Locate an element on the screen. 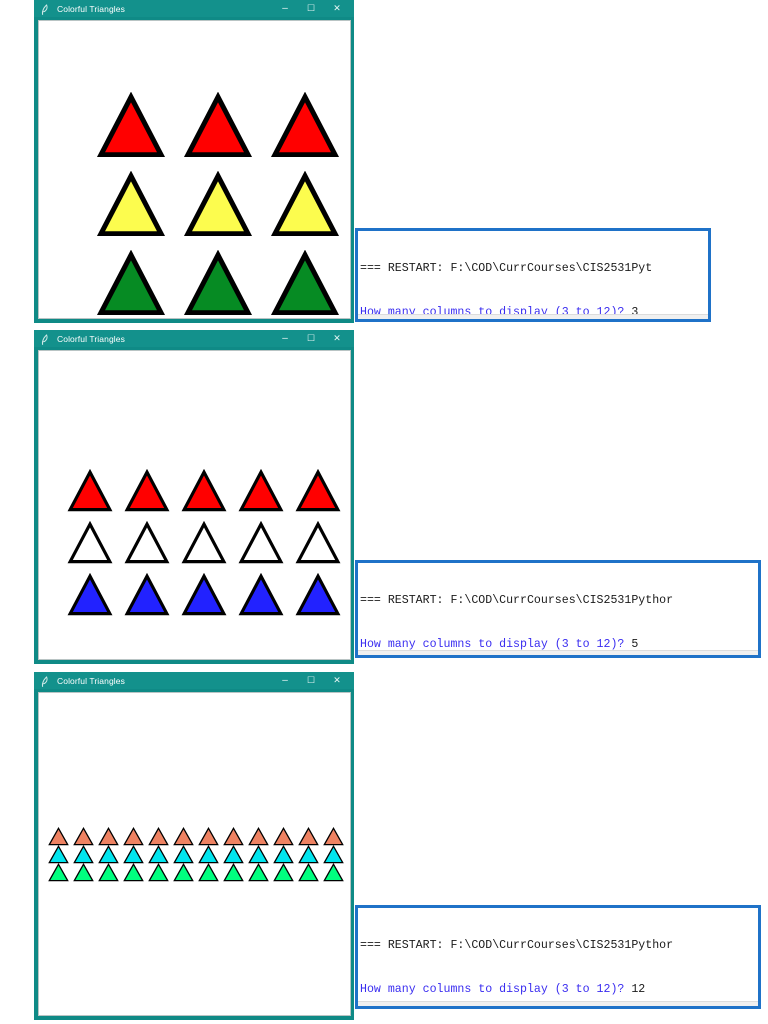  turtle-window-3: Colorful Triangles – ☐ ✕ is located at coordinates (194, 846).